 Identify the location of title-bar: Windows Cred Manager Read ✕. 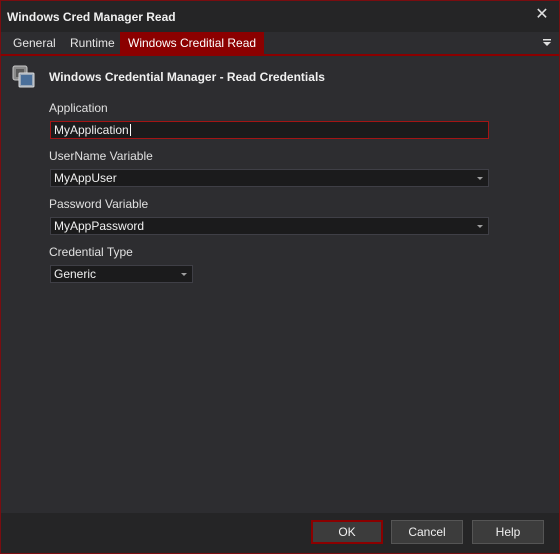
(280, 16).